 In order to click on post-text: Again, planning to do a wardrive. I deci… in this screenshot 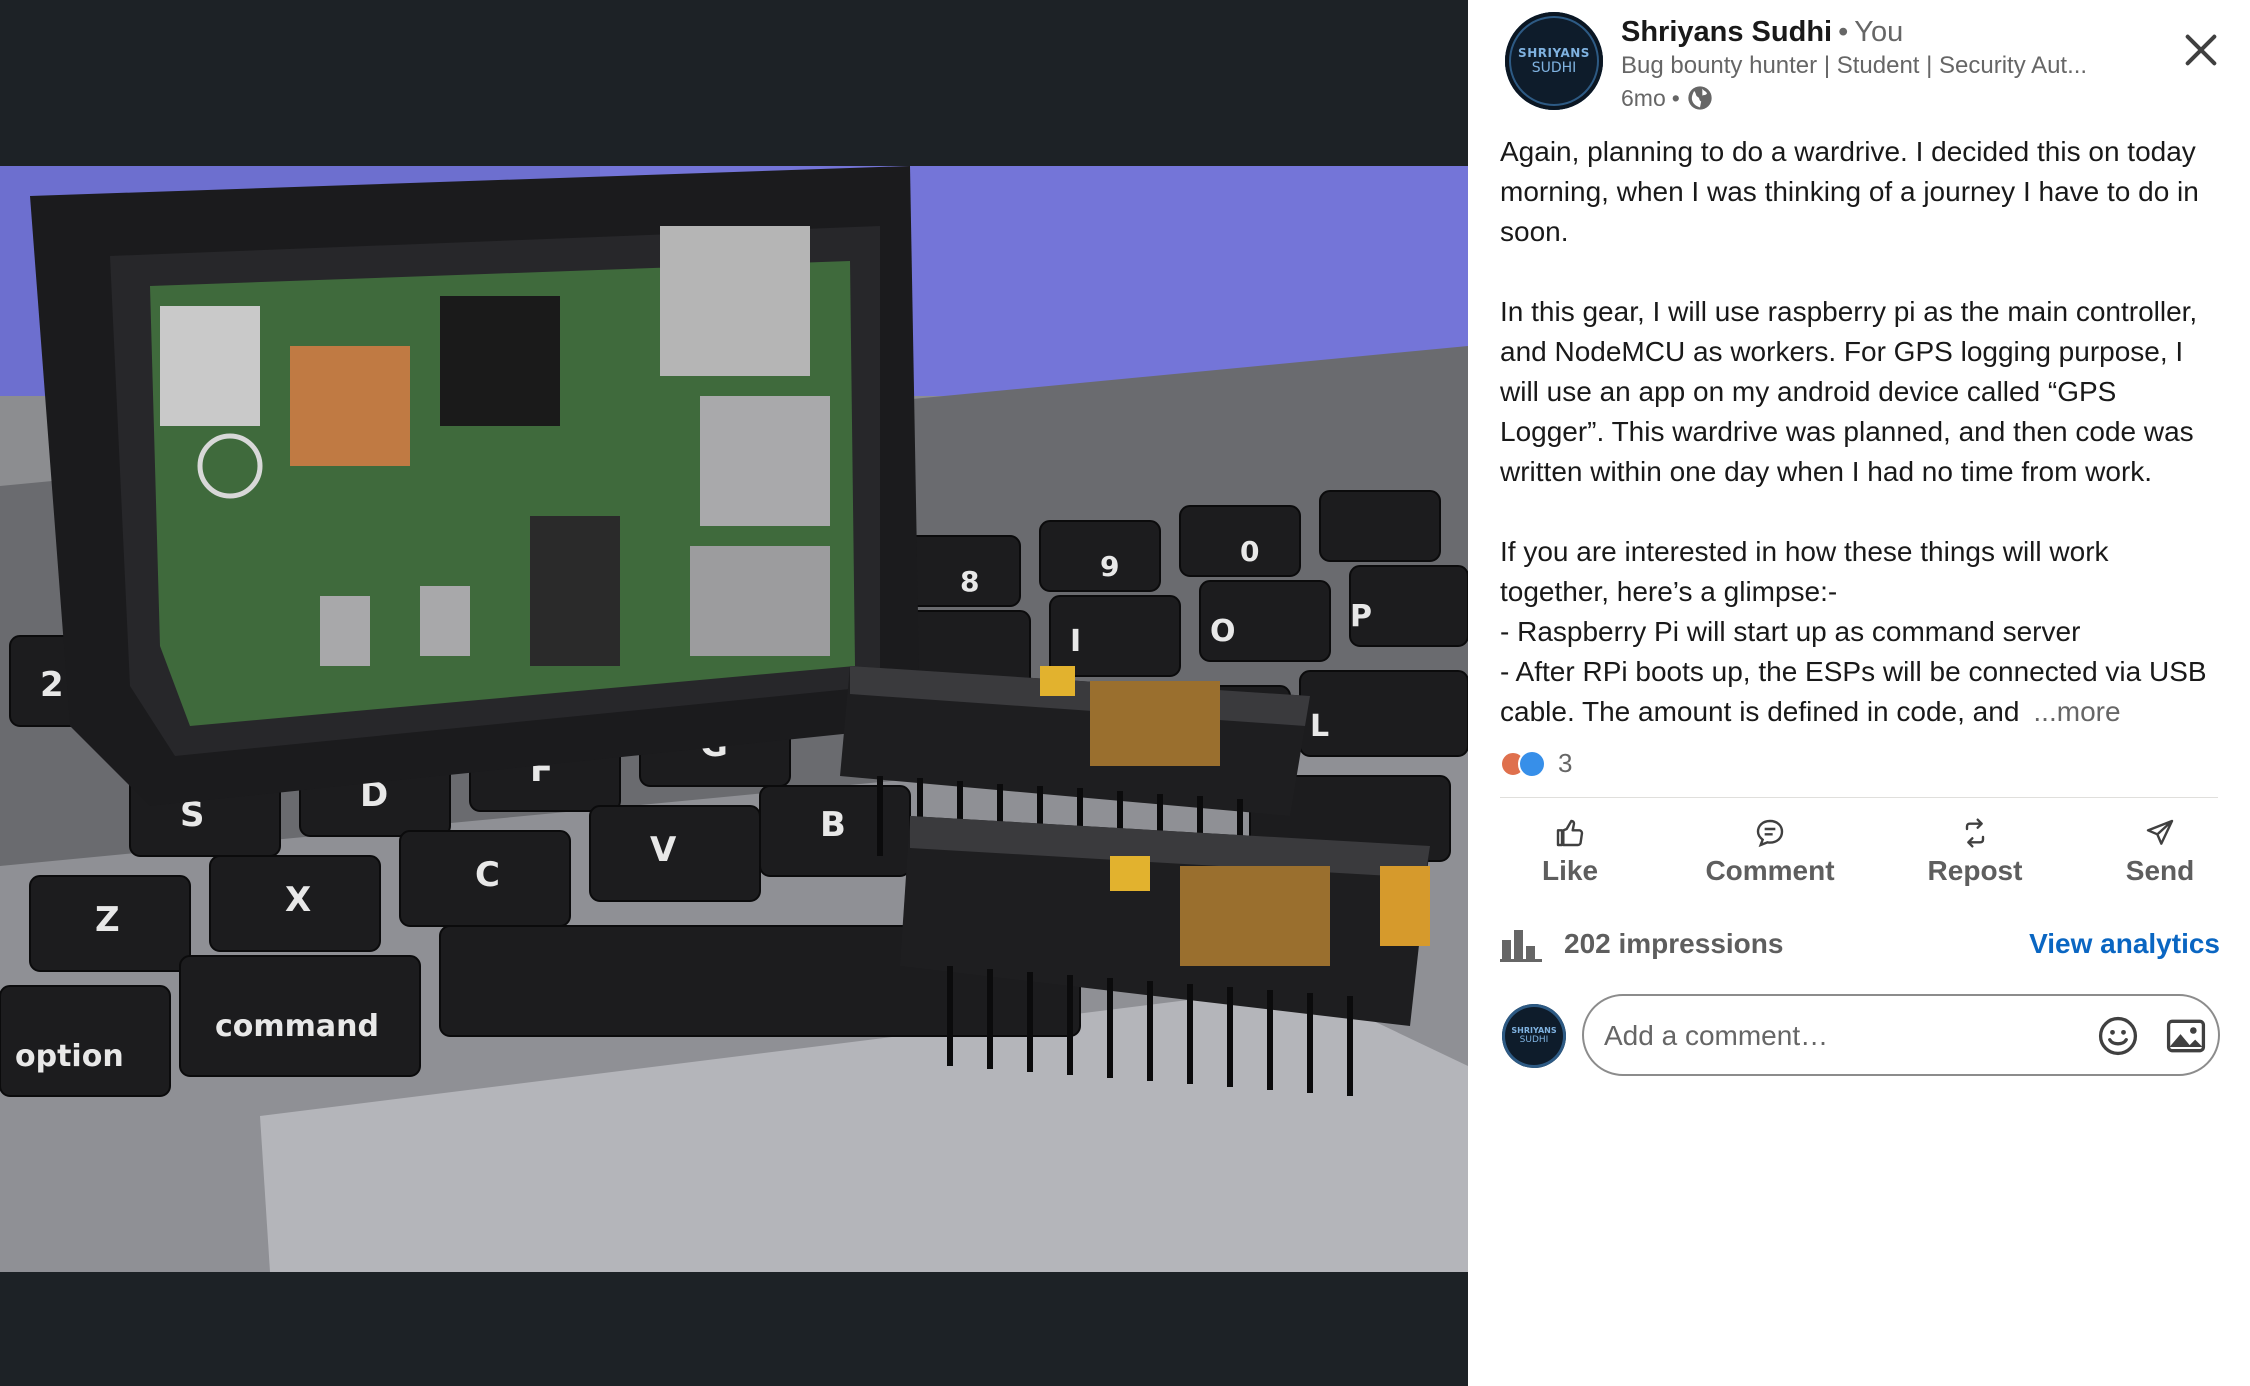, I will do `click(1860, 432)`.